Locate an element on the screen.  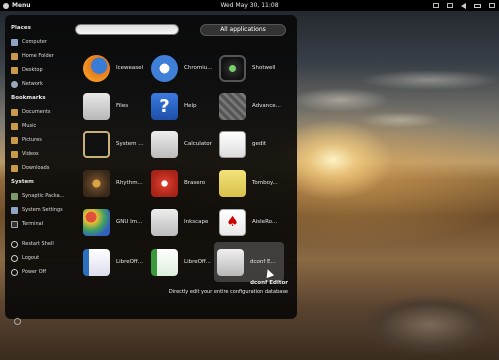
places-title: Places is located at coordinates (21, 28).